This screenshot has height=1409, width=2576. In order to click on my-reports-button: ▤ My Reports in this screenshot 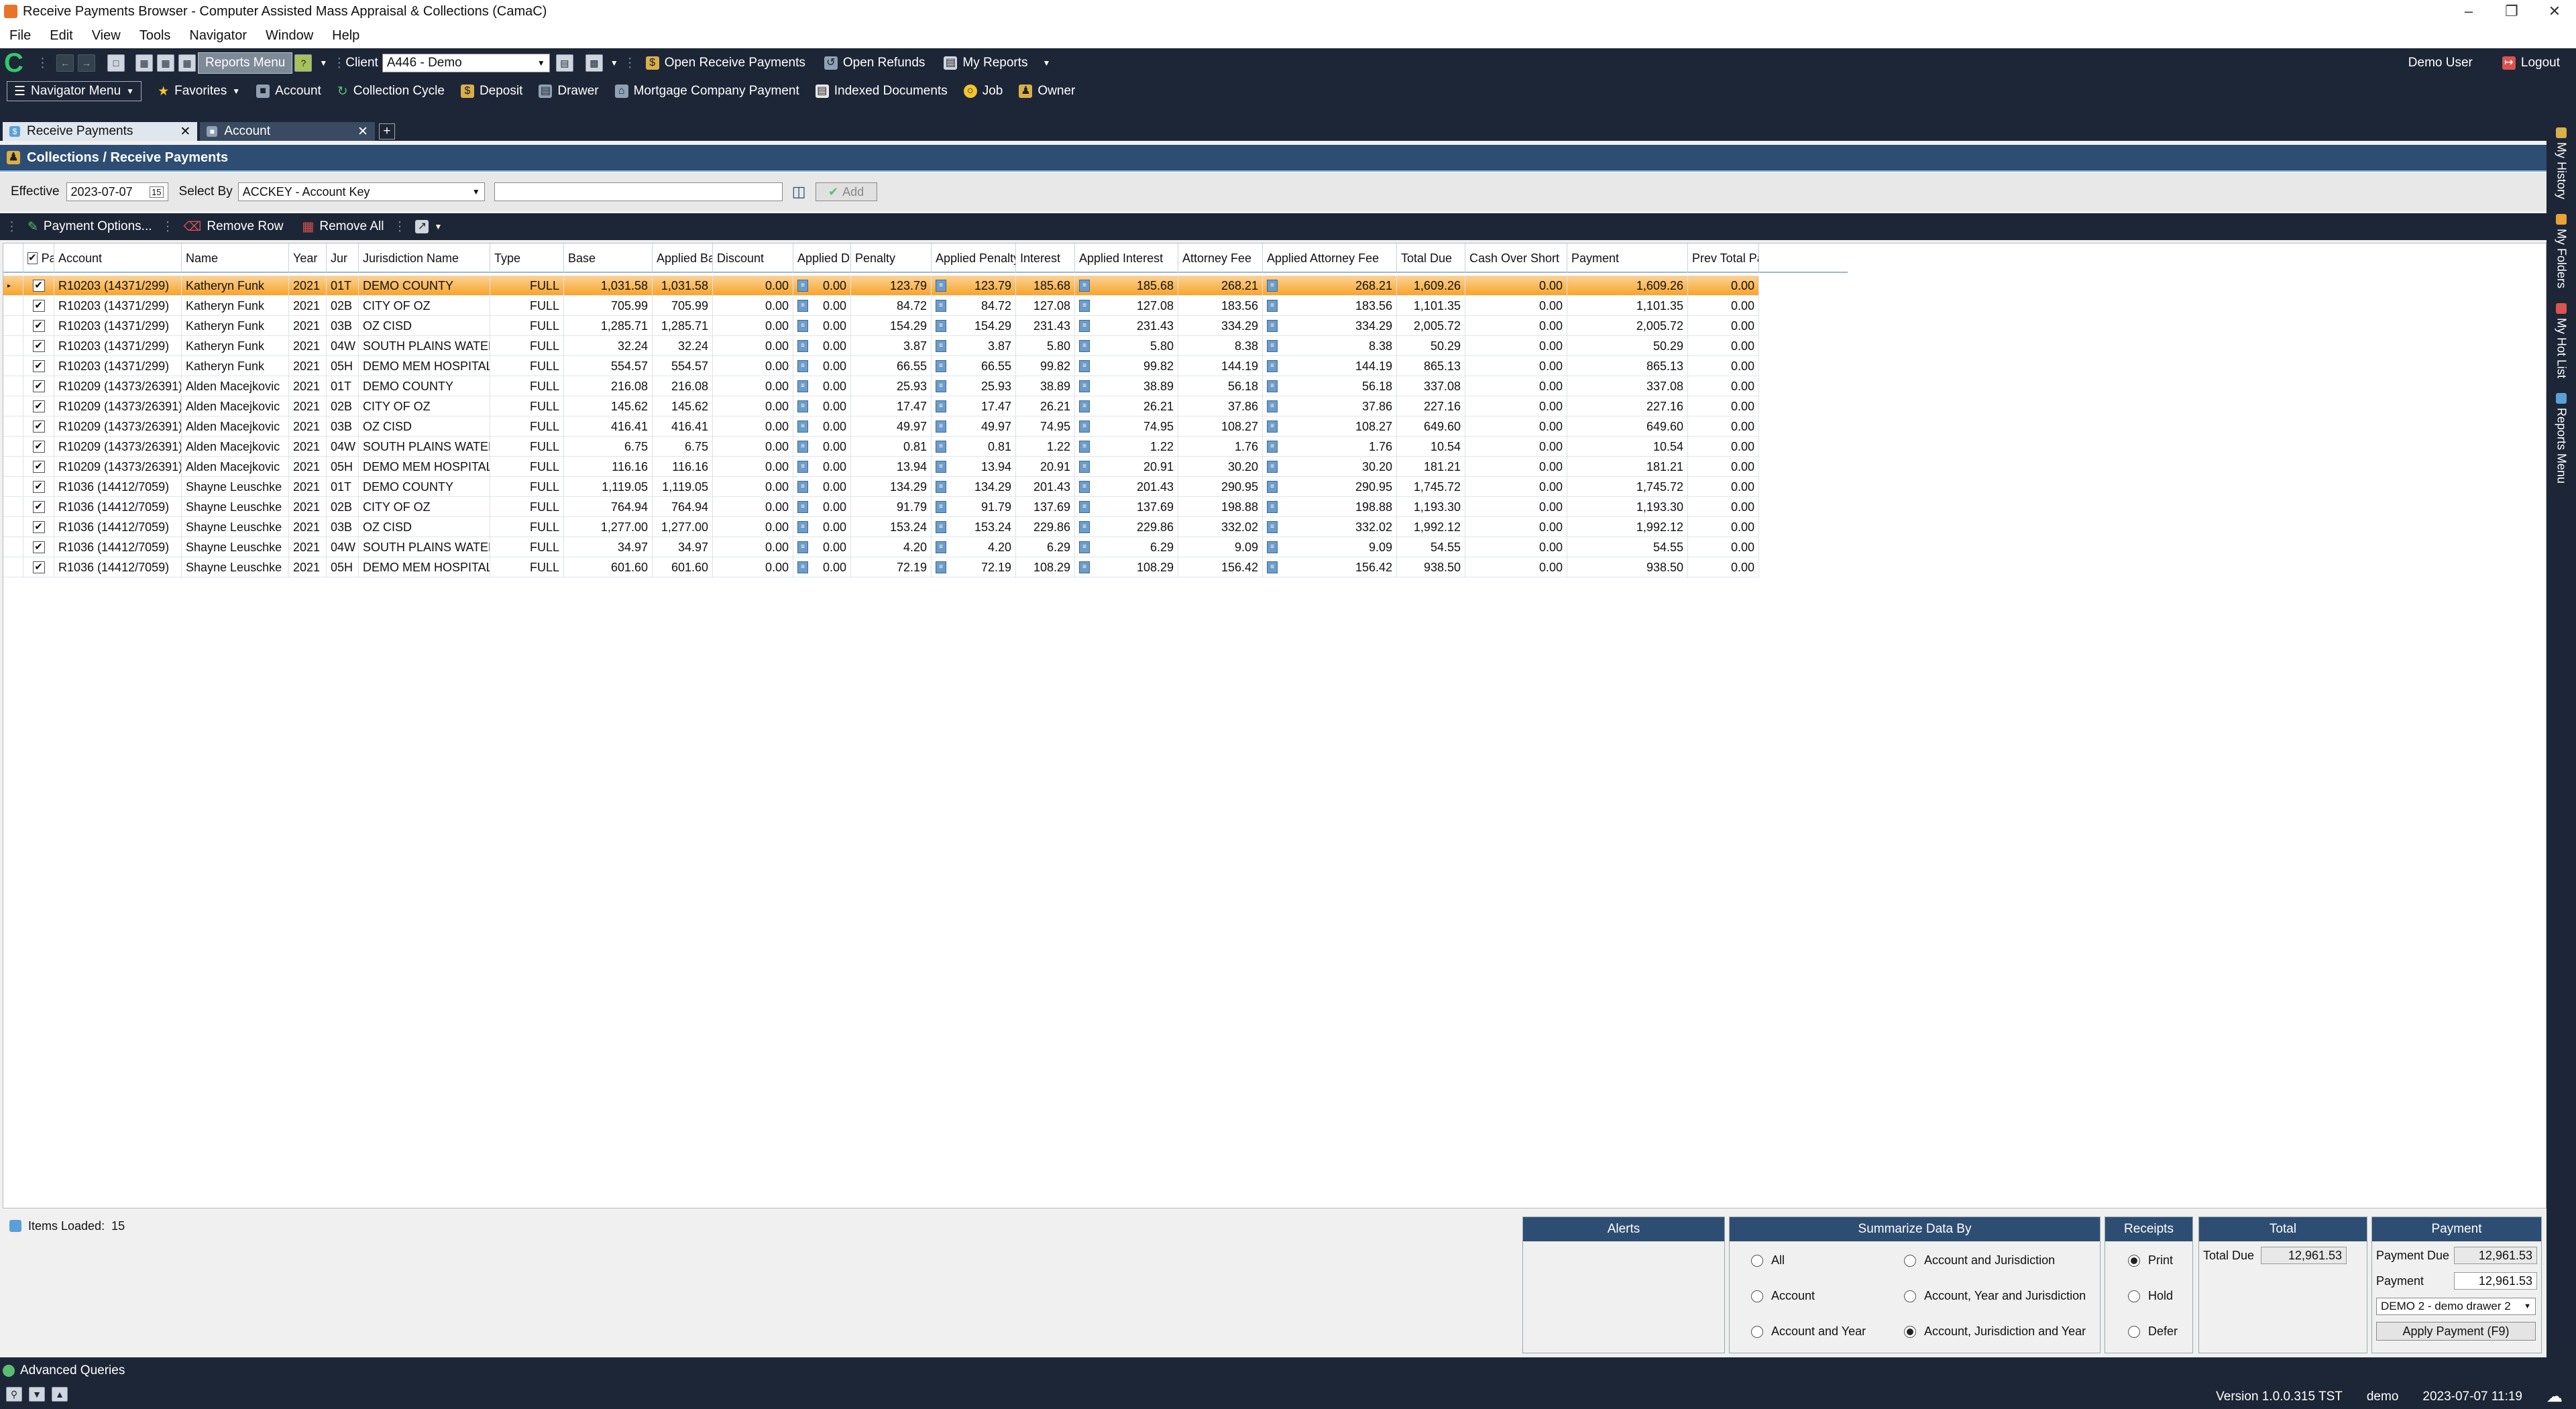, I will do `click(985, 63)`.